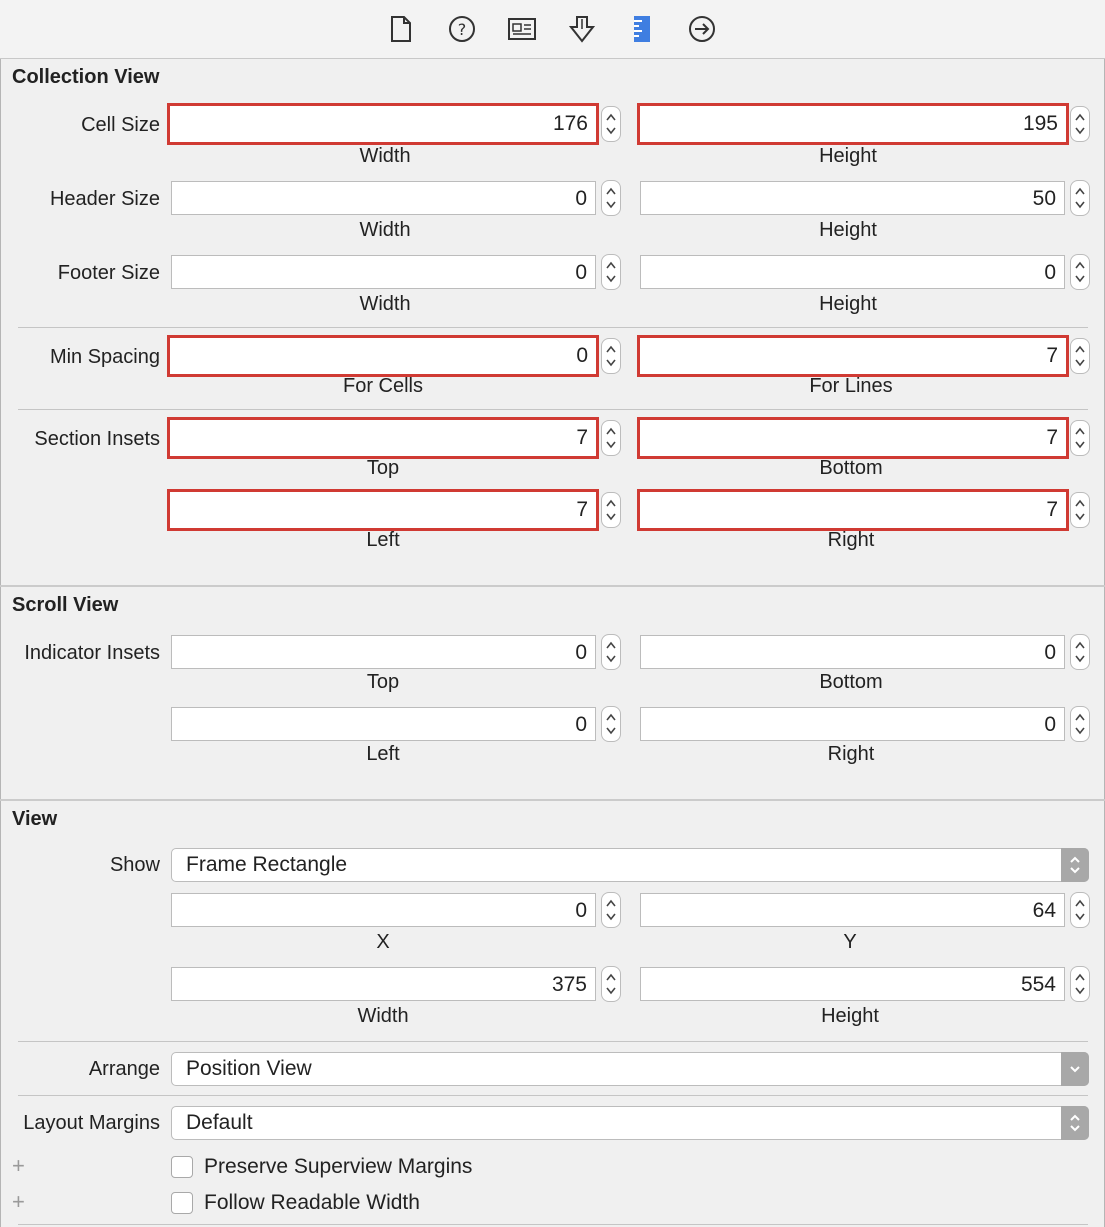 The image size is (1105, 1227). What do you see at coordinates (848, 156) in the screenshot?
I see `cell-height-caption: Height` at bounding box center [848, 156].